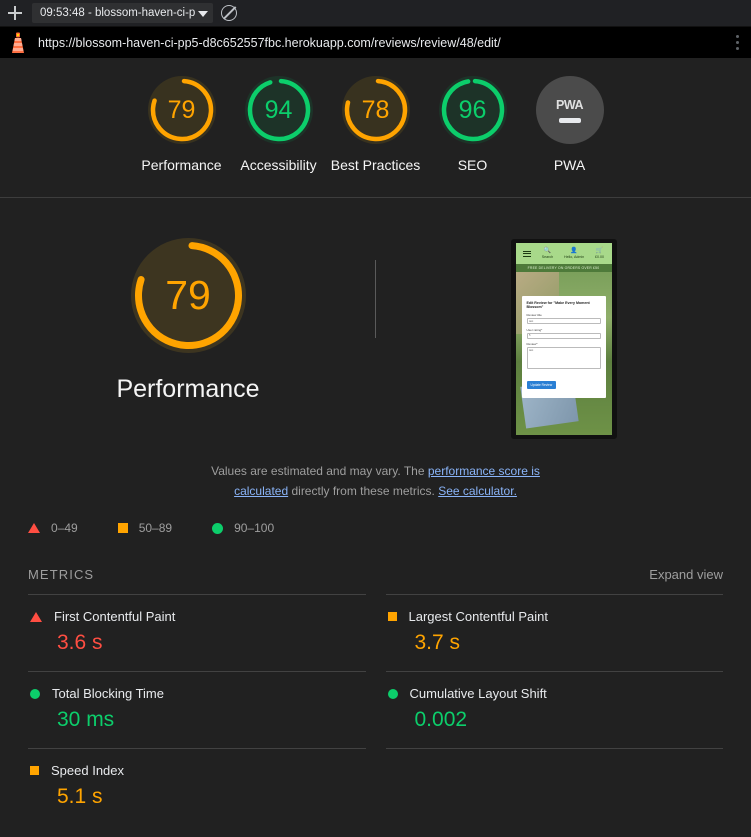  What do you see at coordinates (569, 165) in the screenshot?
I see `gauge-label-pwa: PWA` at bounding box center [569, 165].